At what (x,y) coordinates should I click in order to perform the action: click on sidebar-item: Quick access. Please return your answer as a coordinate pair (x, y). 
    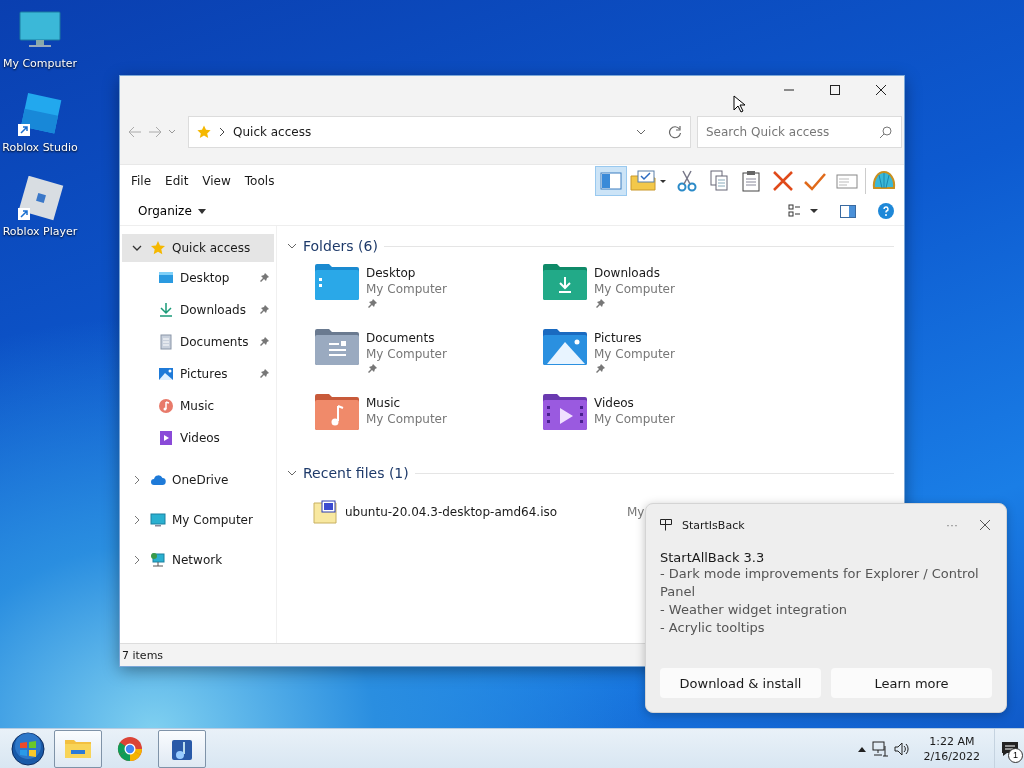
    Looking at the image, I should click on (198, 248).